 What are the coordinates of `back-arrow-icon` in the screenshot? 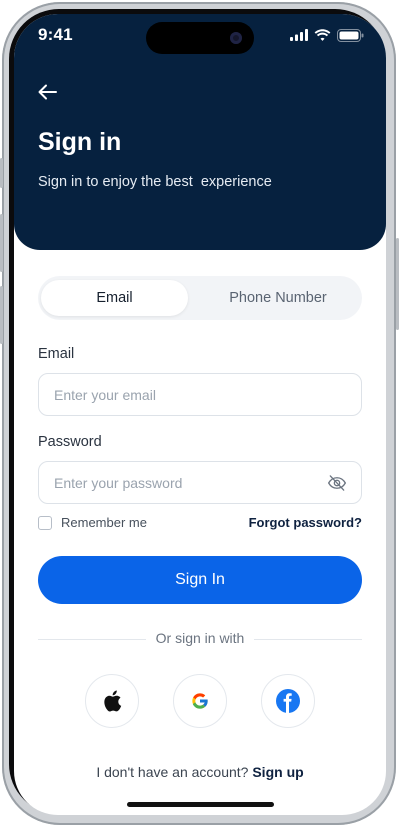 It's located at (48, 92).